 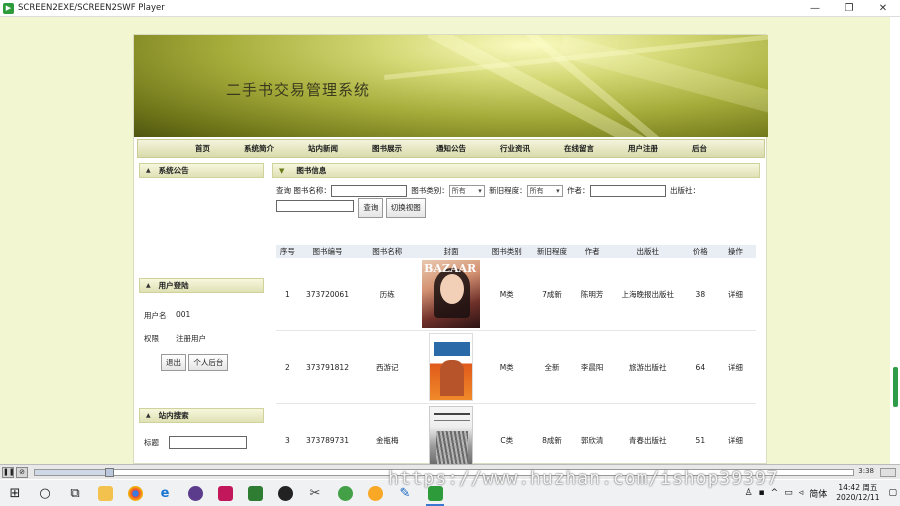 I want to click on username-value: 001, so click(x=183, y=314).